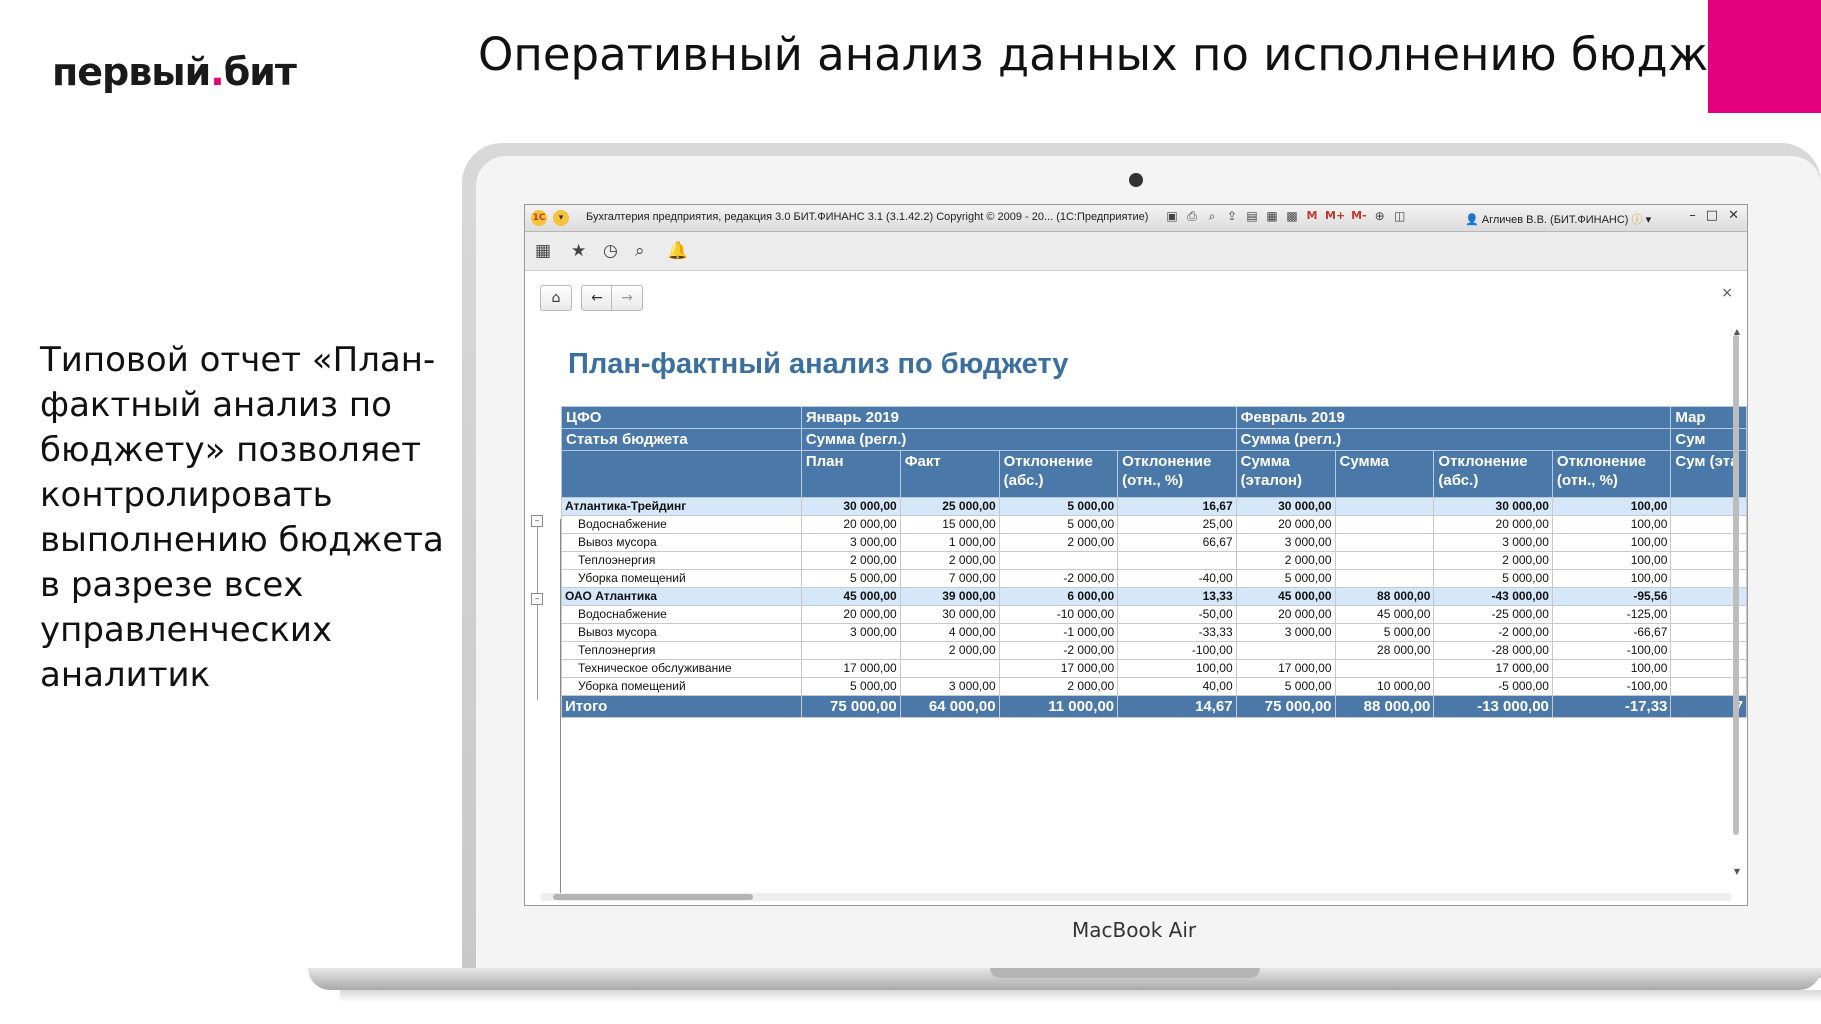  What do you see at coordinates (543, 251) in the screenshot?
I see `apps-grid-icon: ▦` at bounding box center [543, 251].